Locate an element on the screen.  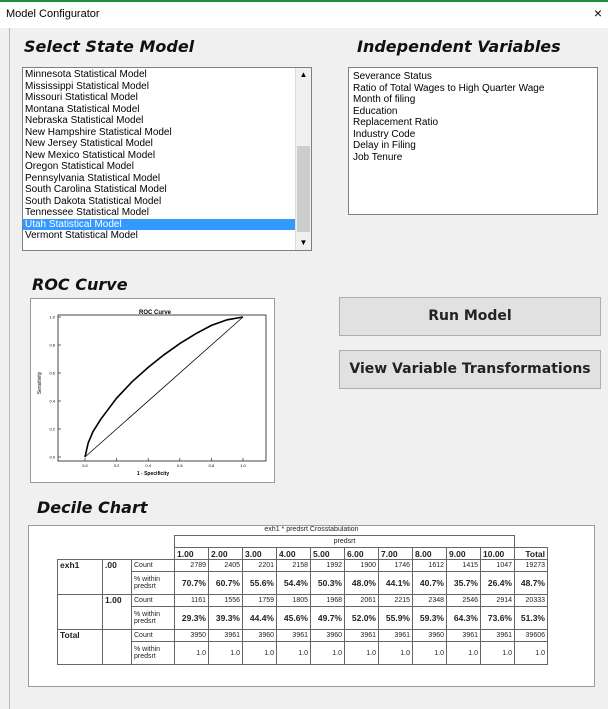
crosstab-count-cell: 2158 is located at coordinates (293, 565).